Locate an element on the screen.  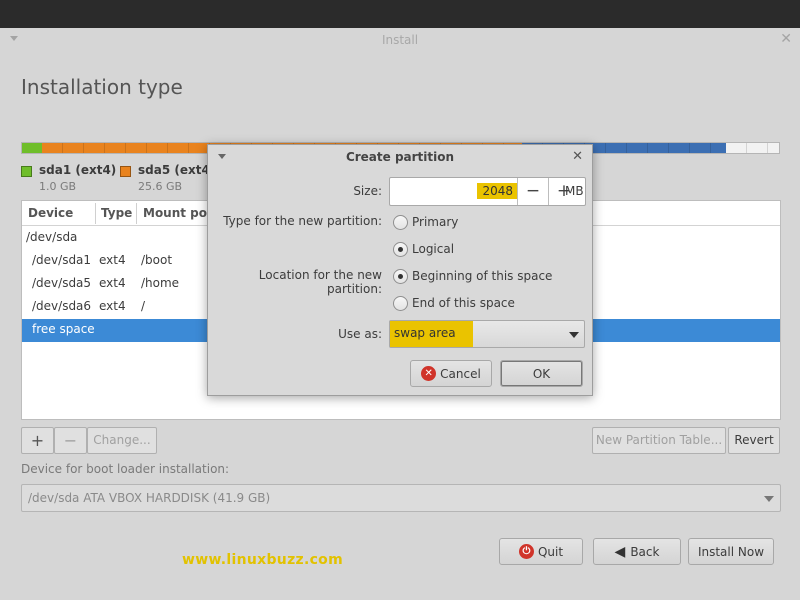
boot-loader-label: Device for boot loader installation: is located at coordinates (125, 469).